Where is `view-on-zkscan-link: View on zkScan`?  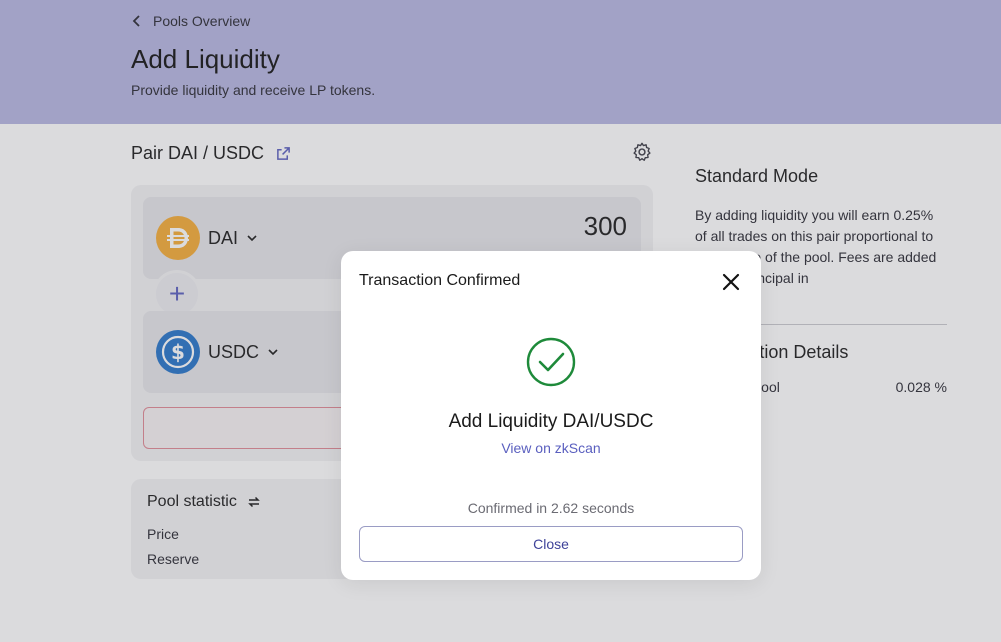 view-on-zkscan-link: View on zkScan is located at coordinates (551, 448).